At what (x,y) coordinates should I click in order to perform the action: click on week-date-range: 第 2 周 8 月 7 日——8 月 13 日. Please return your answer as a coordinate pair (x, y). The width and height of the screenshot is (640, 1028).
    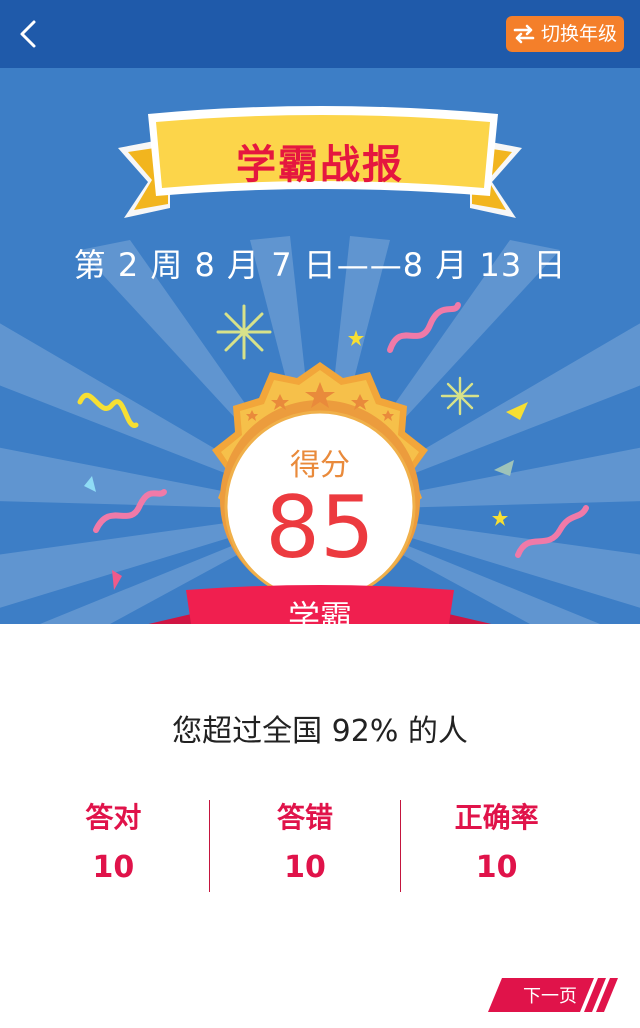
    Looking at the image, I should click on (320, 265).